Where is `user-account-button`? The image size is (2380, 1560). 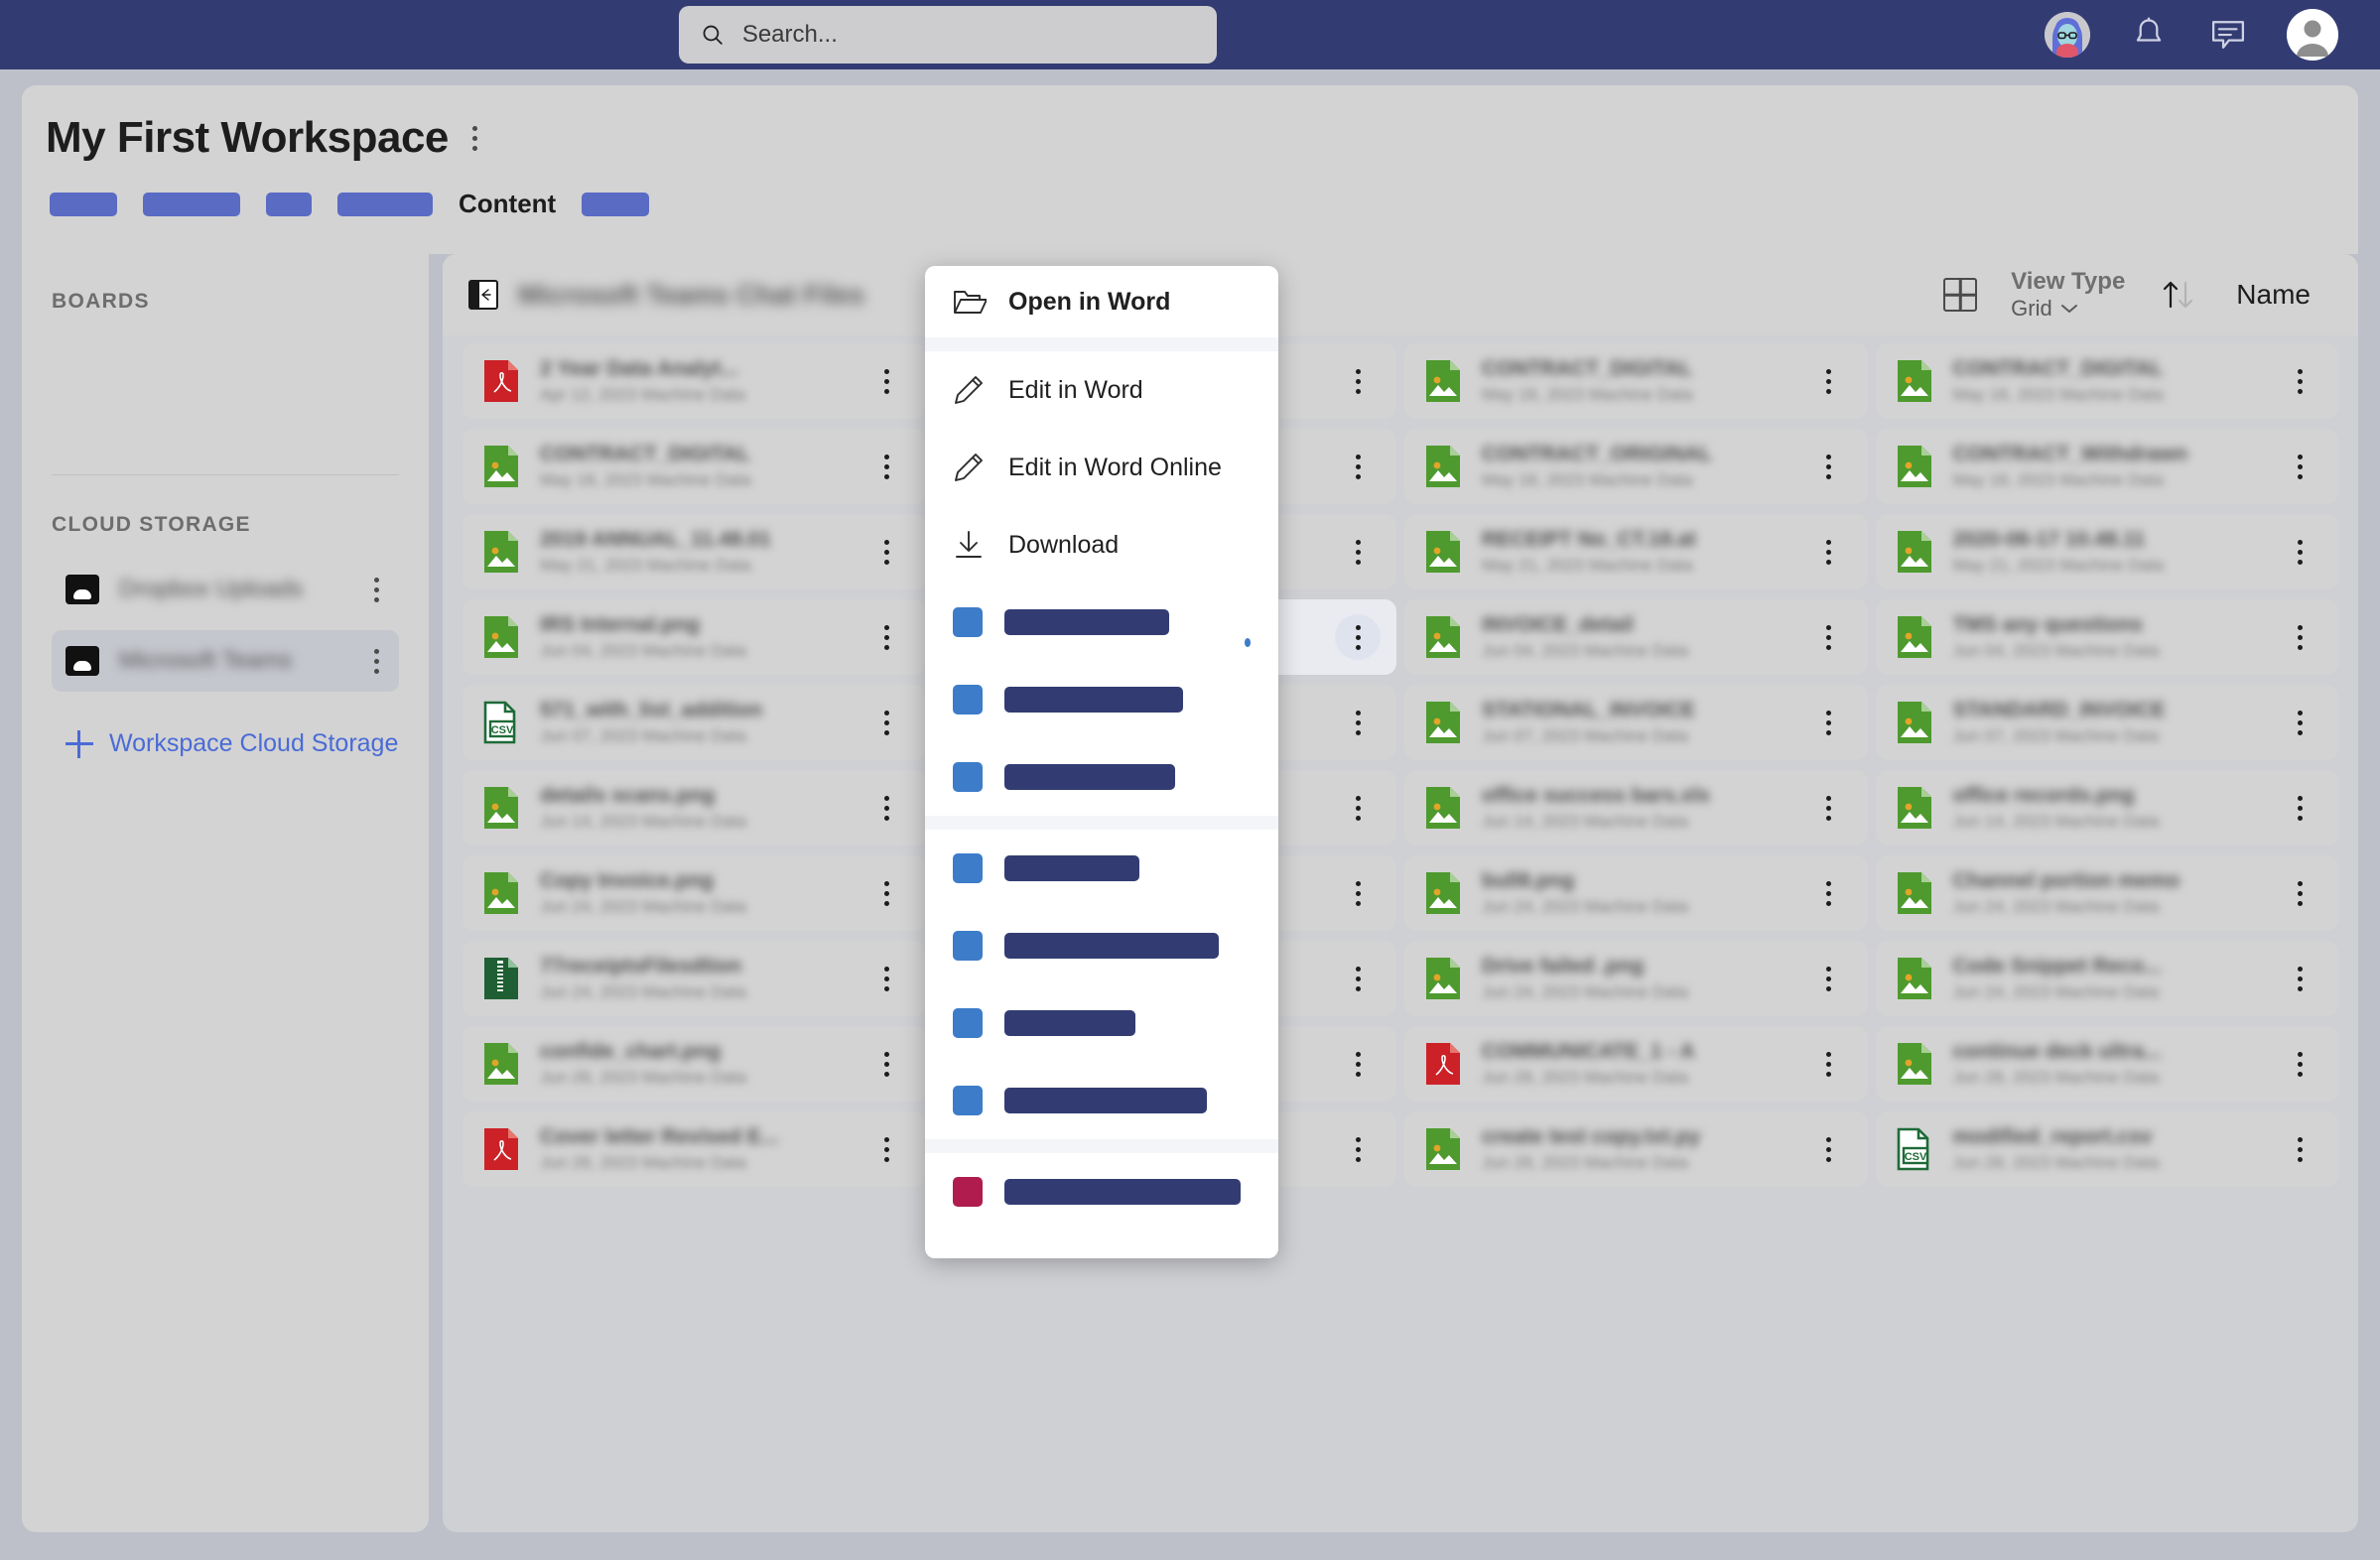 user-account-button is located at coordinates (2312, 35).